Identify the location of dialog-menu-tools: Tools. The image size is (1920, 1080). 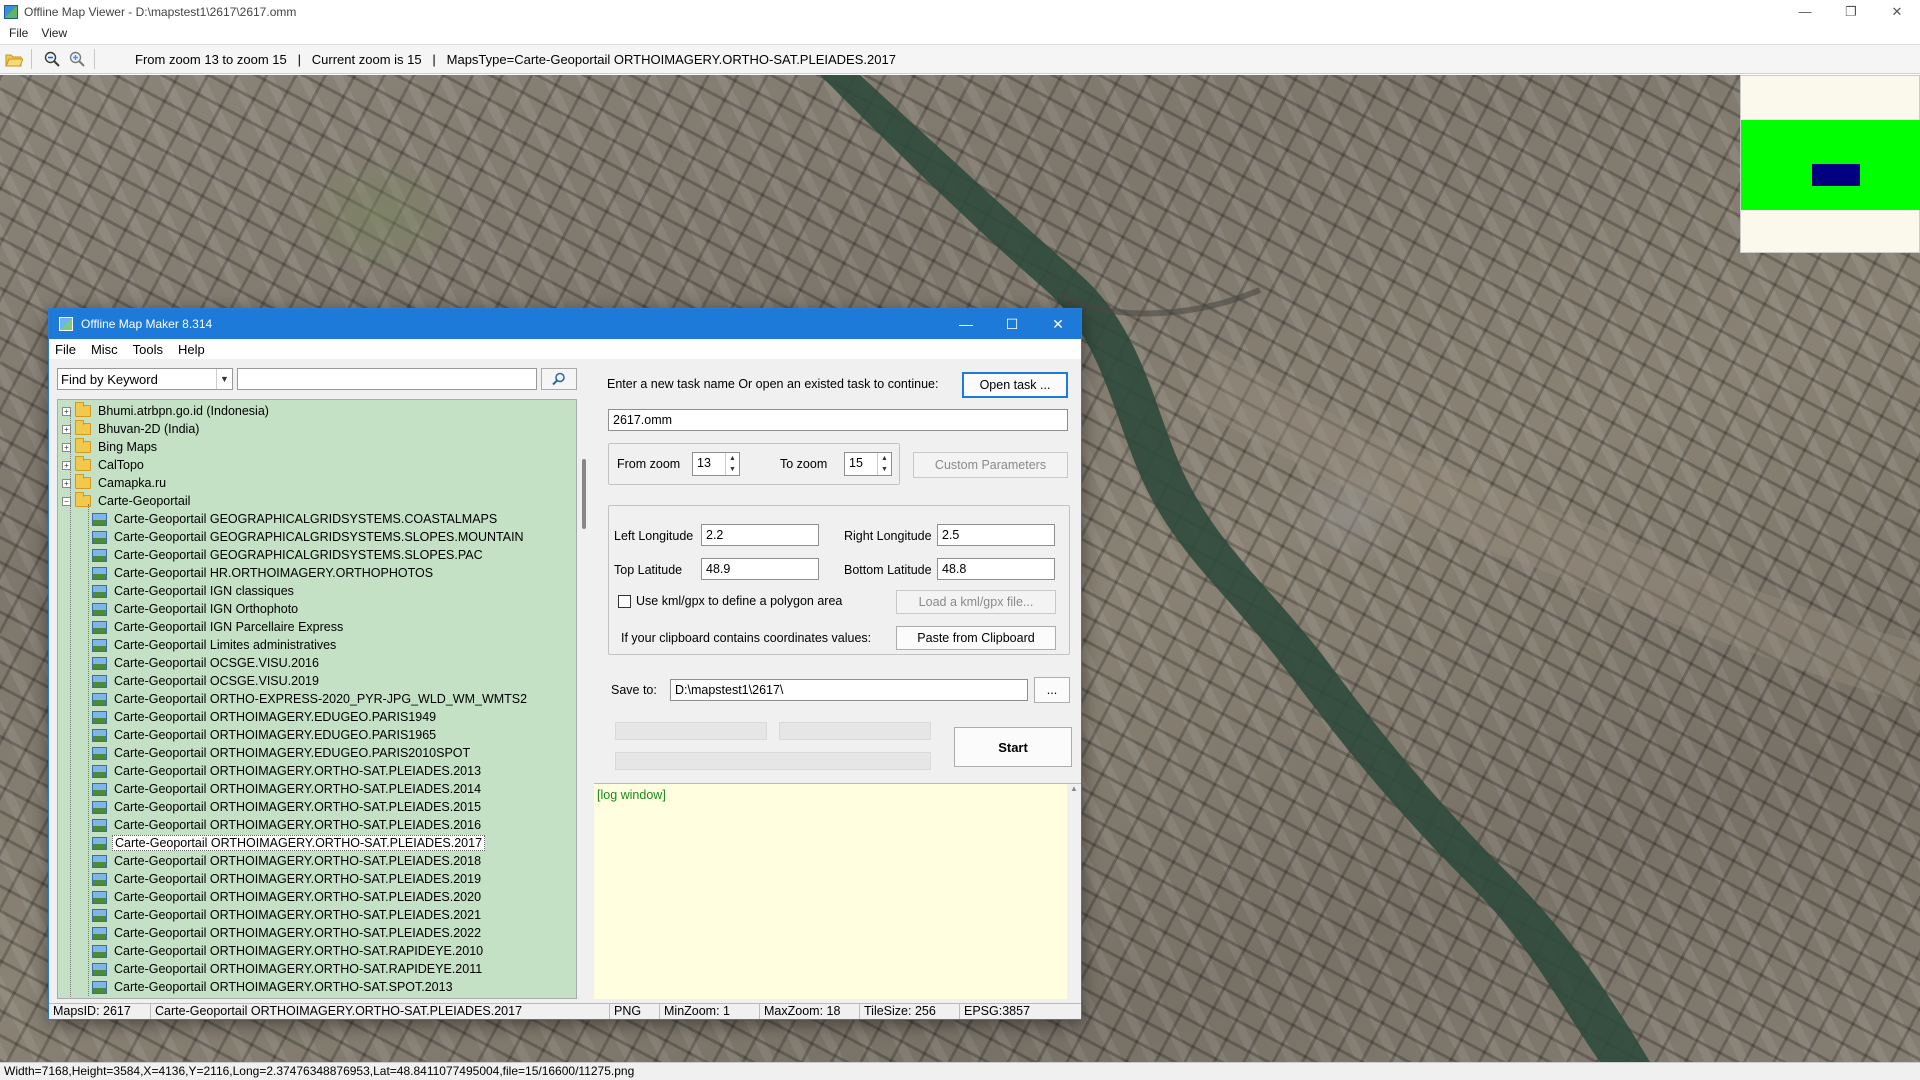
(152, 349).